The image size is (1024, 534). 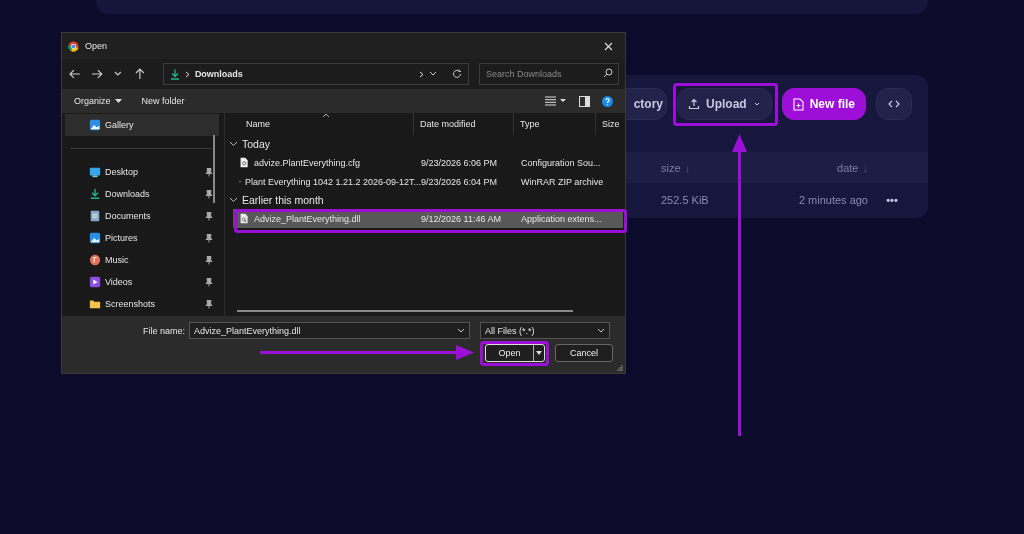 I want to click on column-header: Name, so click(x=319, y=124).